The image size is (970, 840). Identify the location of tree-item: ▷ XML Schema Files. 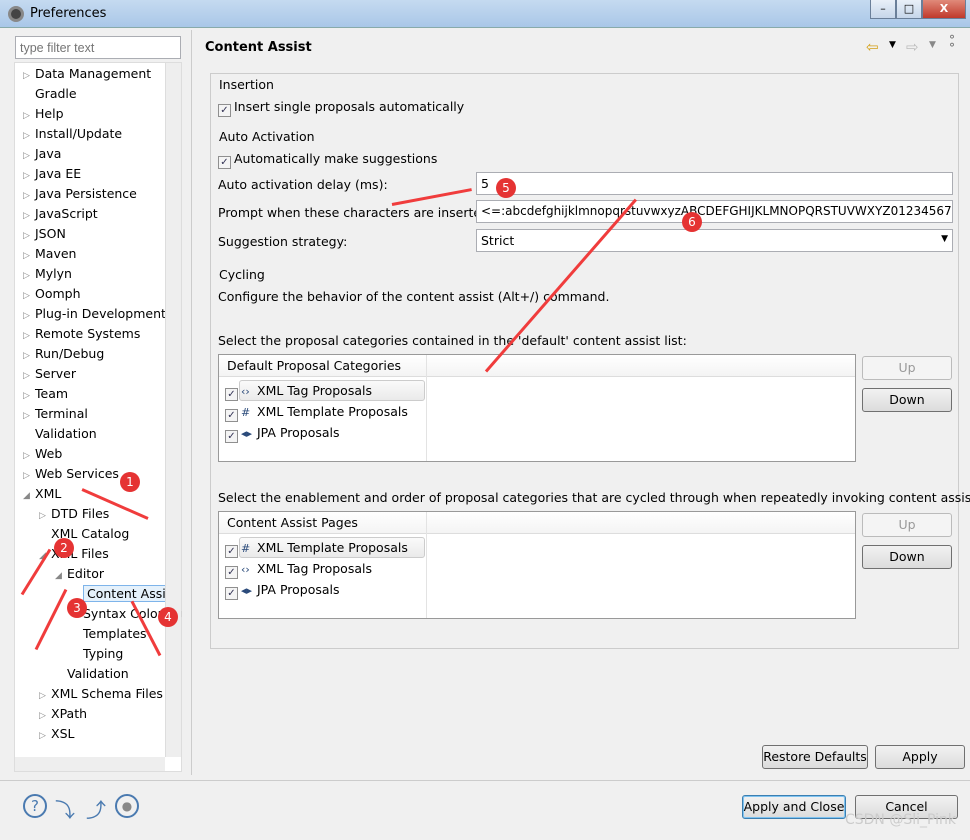
(101, 694).